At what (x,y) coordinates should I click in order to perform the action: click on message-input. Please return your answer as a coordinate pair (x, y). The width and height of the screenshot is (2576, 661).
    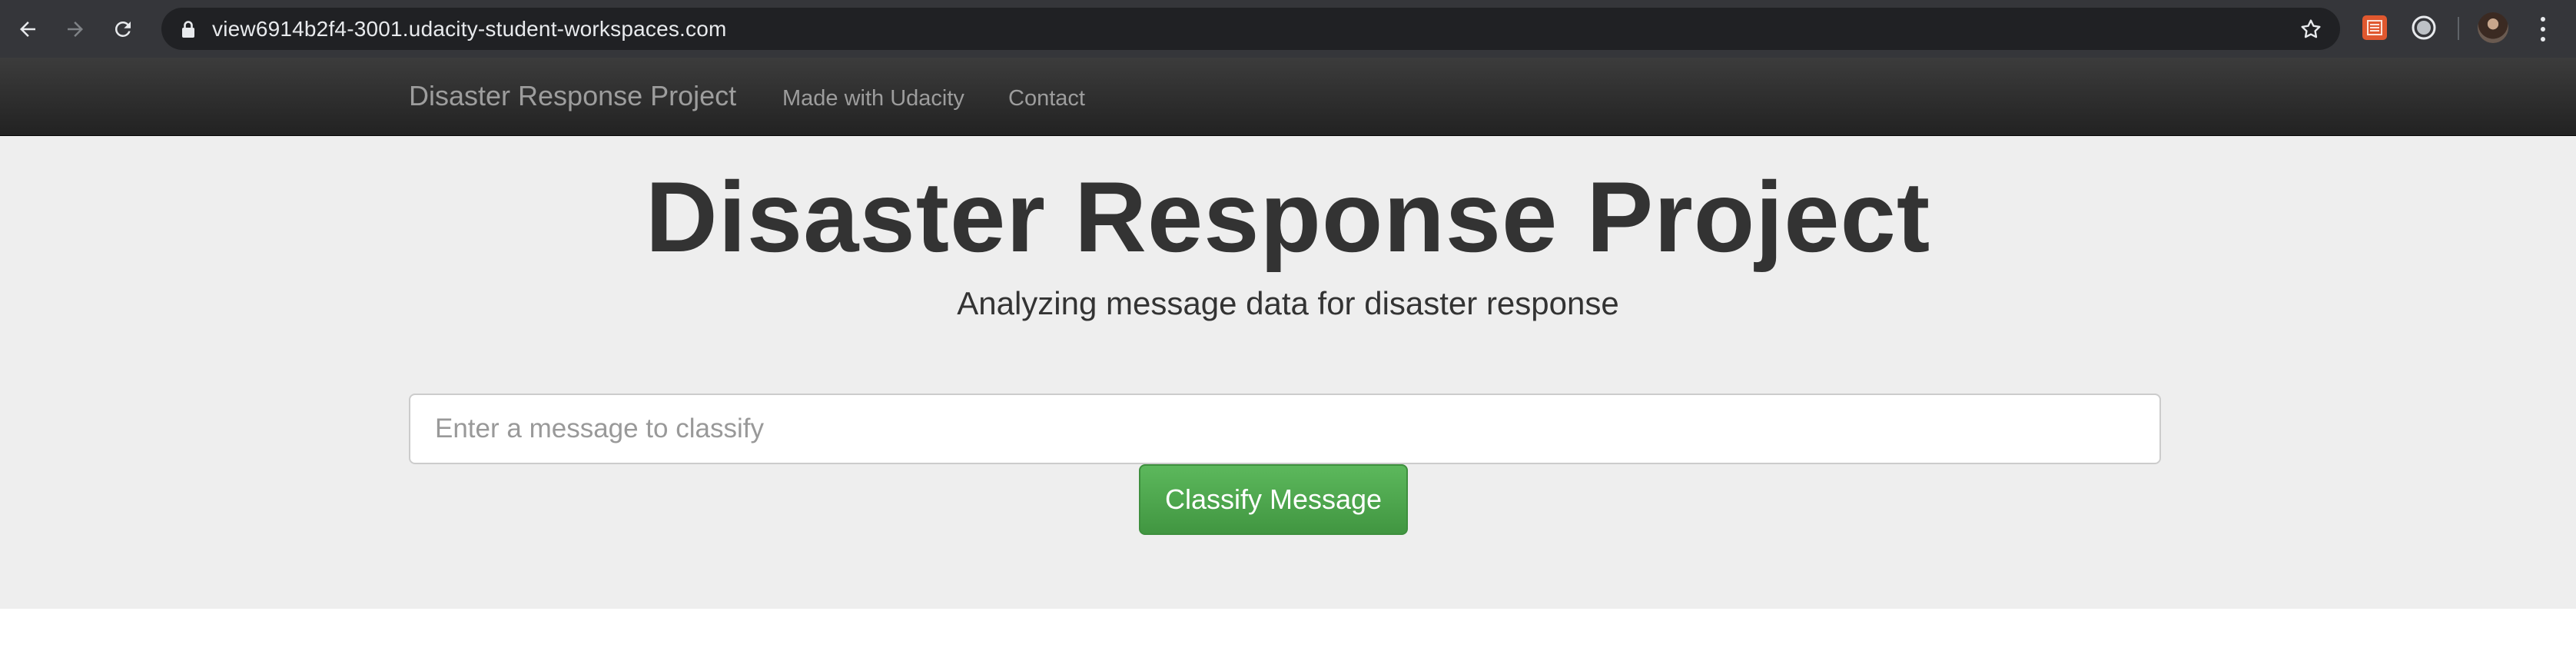
    Looking at the image, I should click on (1285, 429).